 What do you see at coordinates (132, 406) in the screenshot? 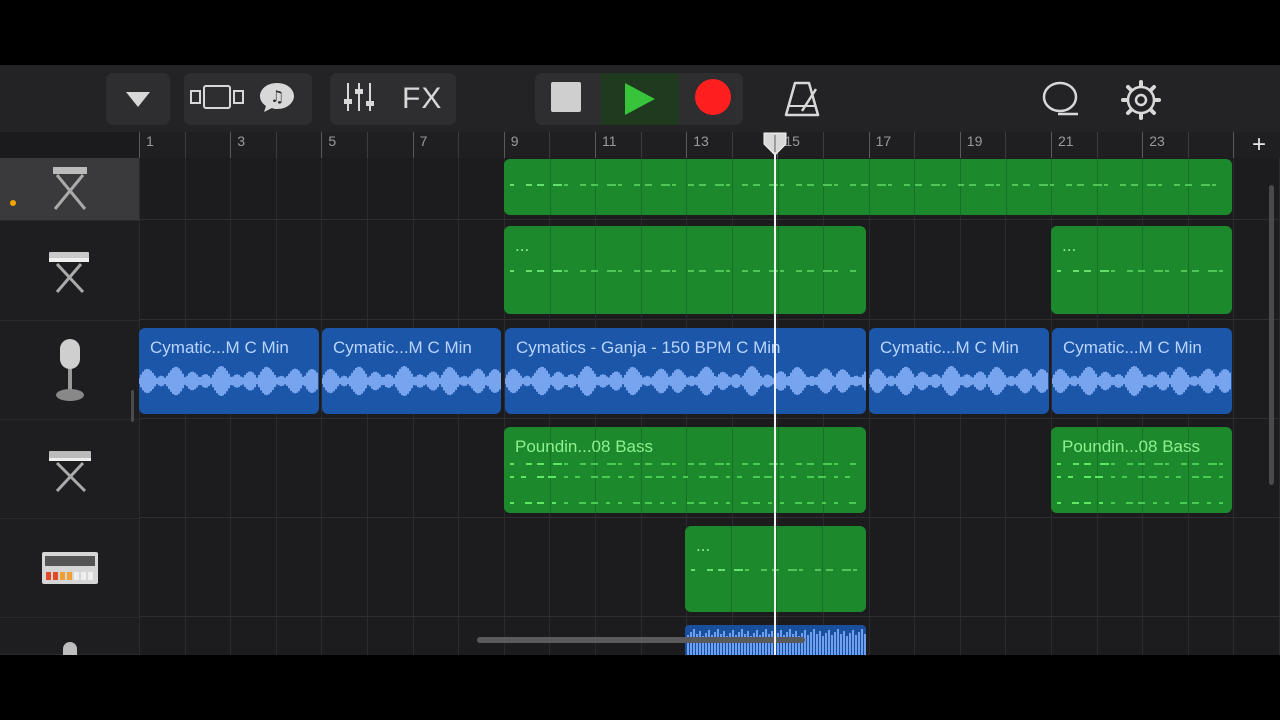
I see `header-resize-handle` at bounding box center [132, 406].